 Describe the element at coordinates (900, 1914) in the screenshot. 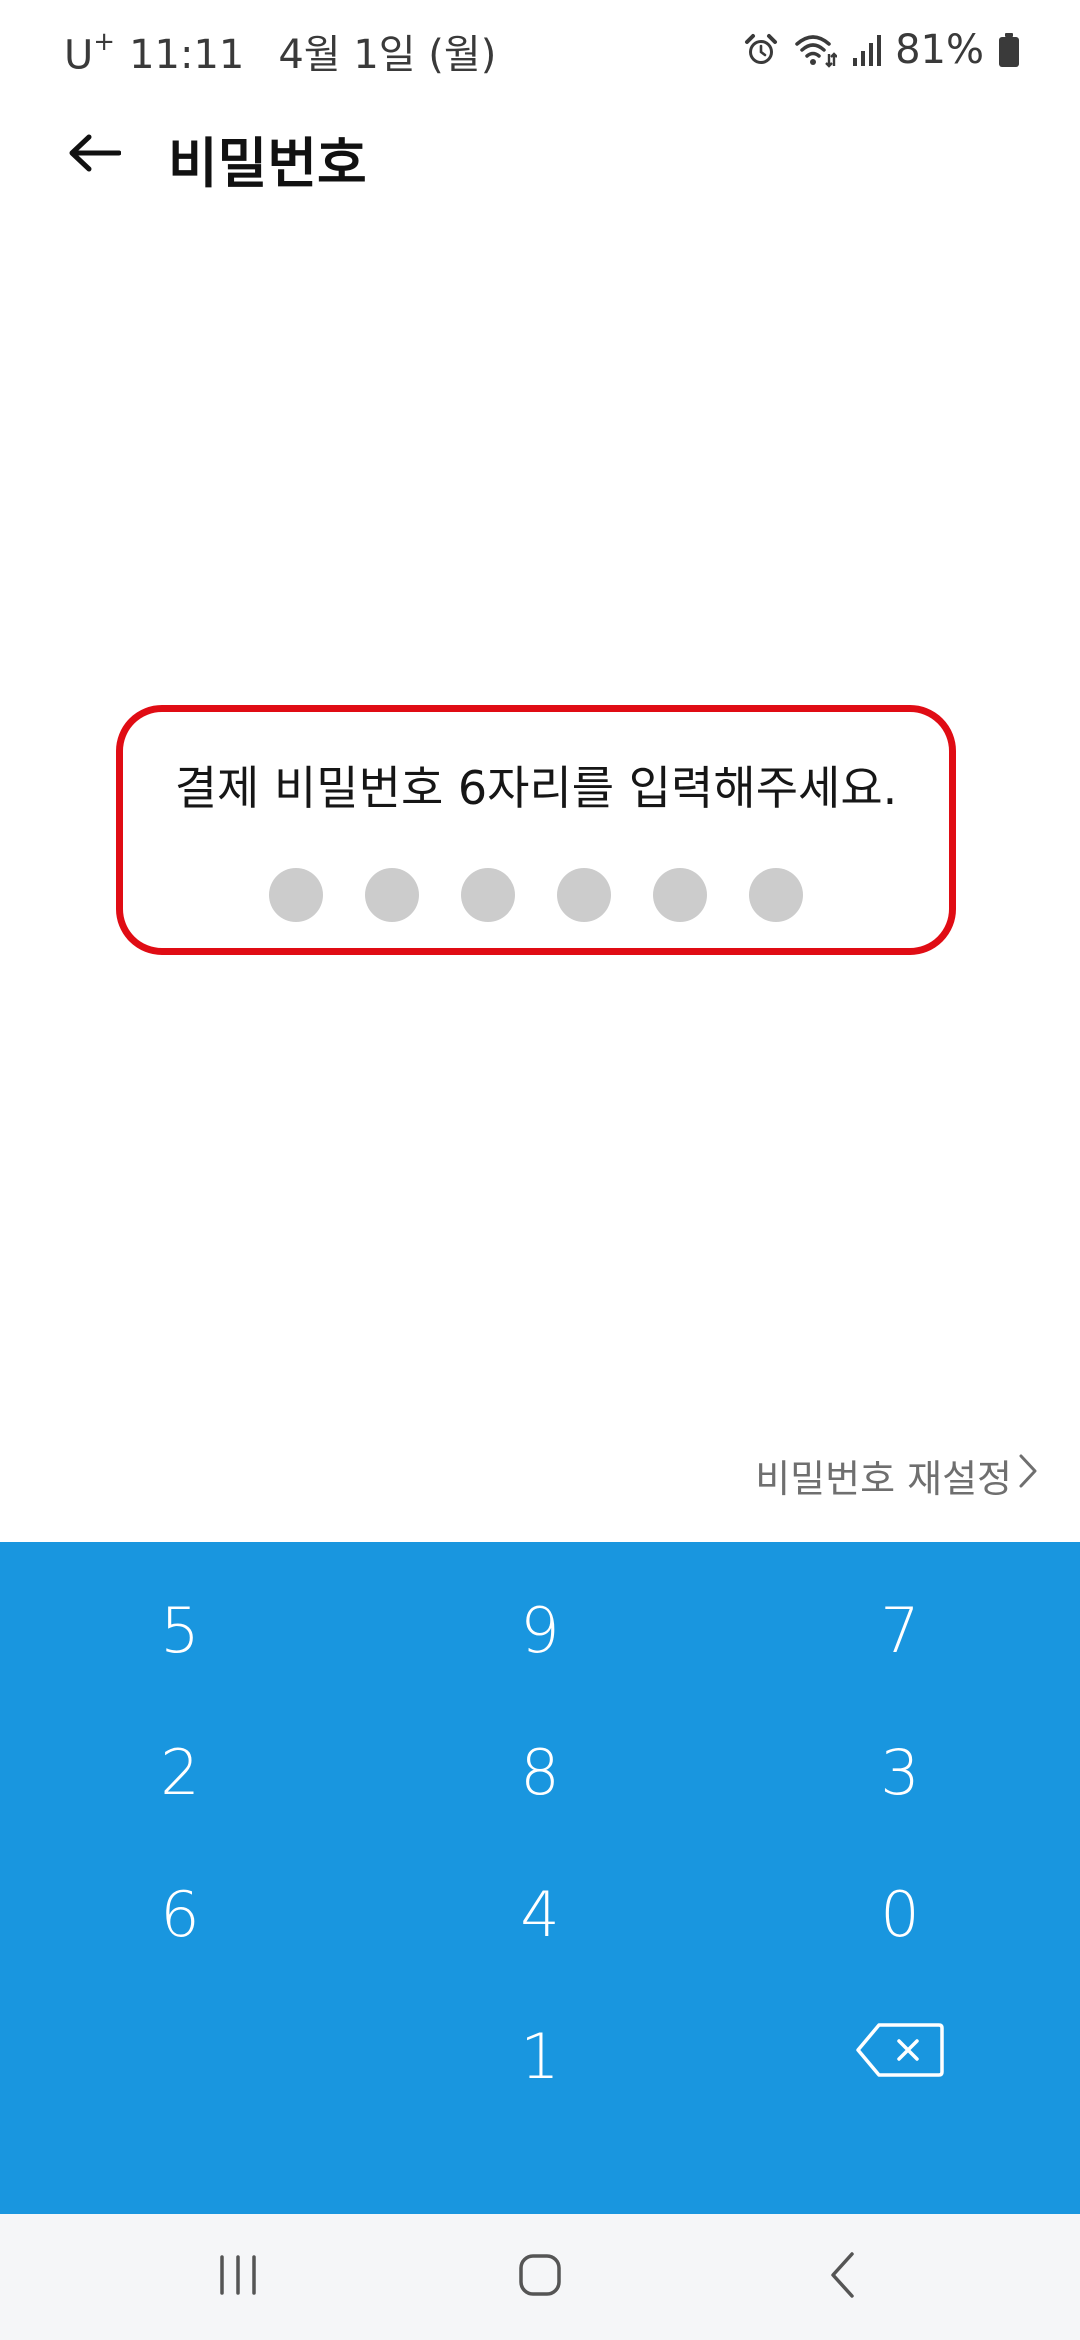

I see `key-0: 0` at that location.